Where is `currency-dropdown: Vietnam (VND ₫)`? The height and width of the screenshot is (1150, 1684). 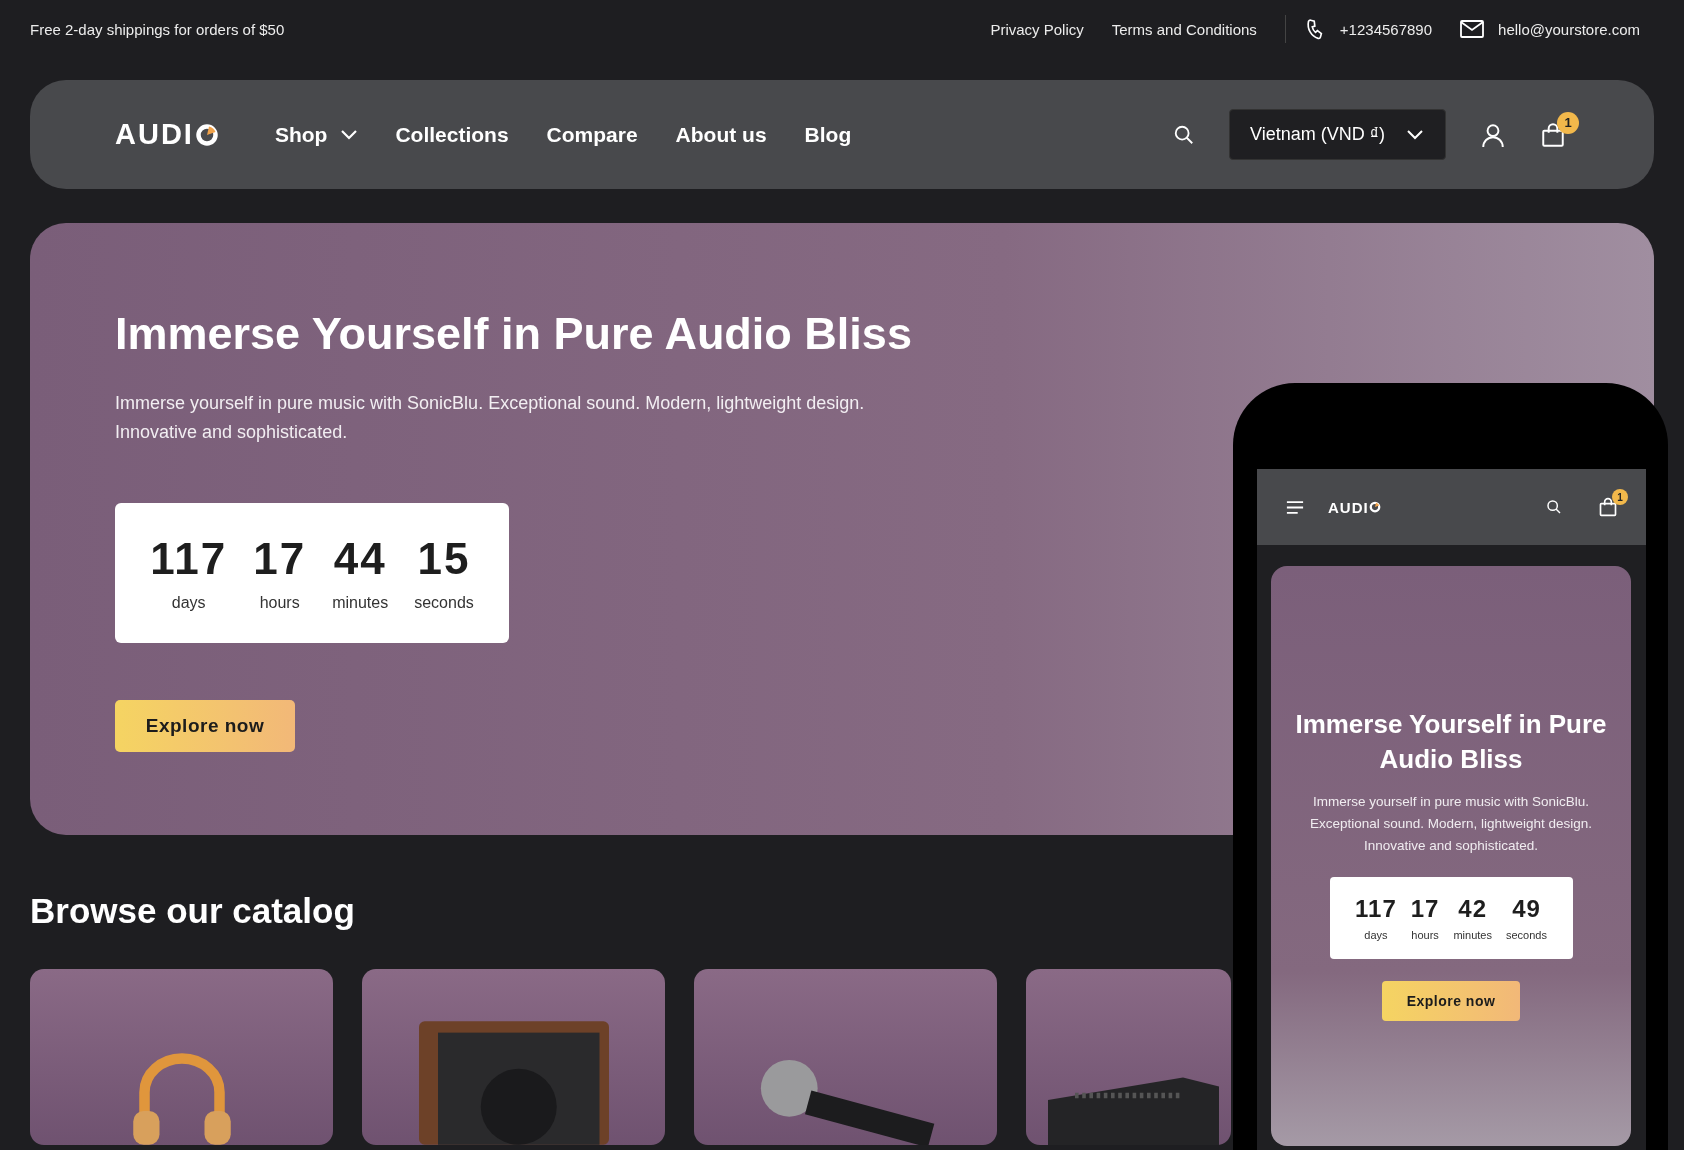 currency-dropdown: Vietnam (VND ₫) is located at coordinates (1337, 134).